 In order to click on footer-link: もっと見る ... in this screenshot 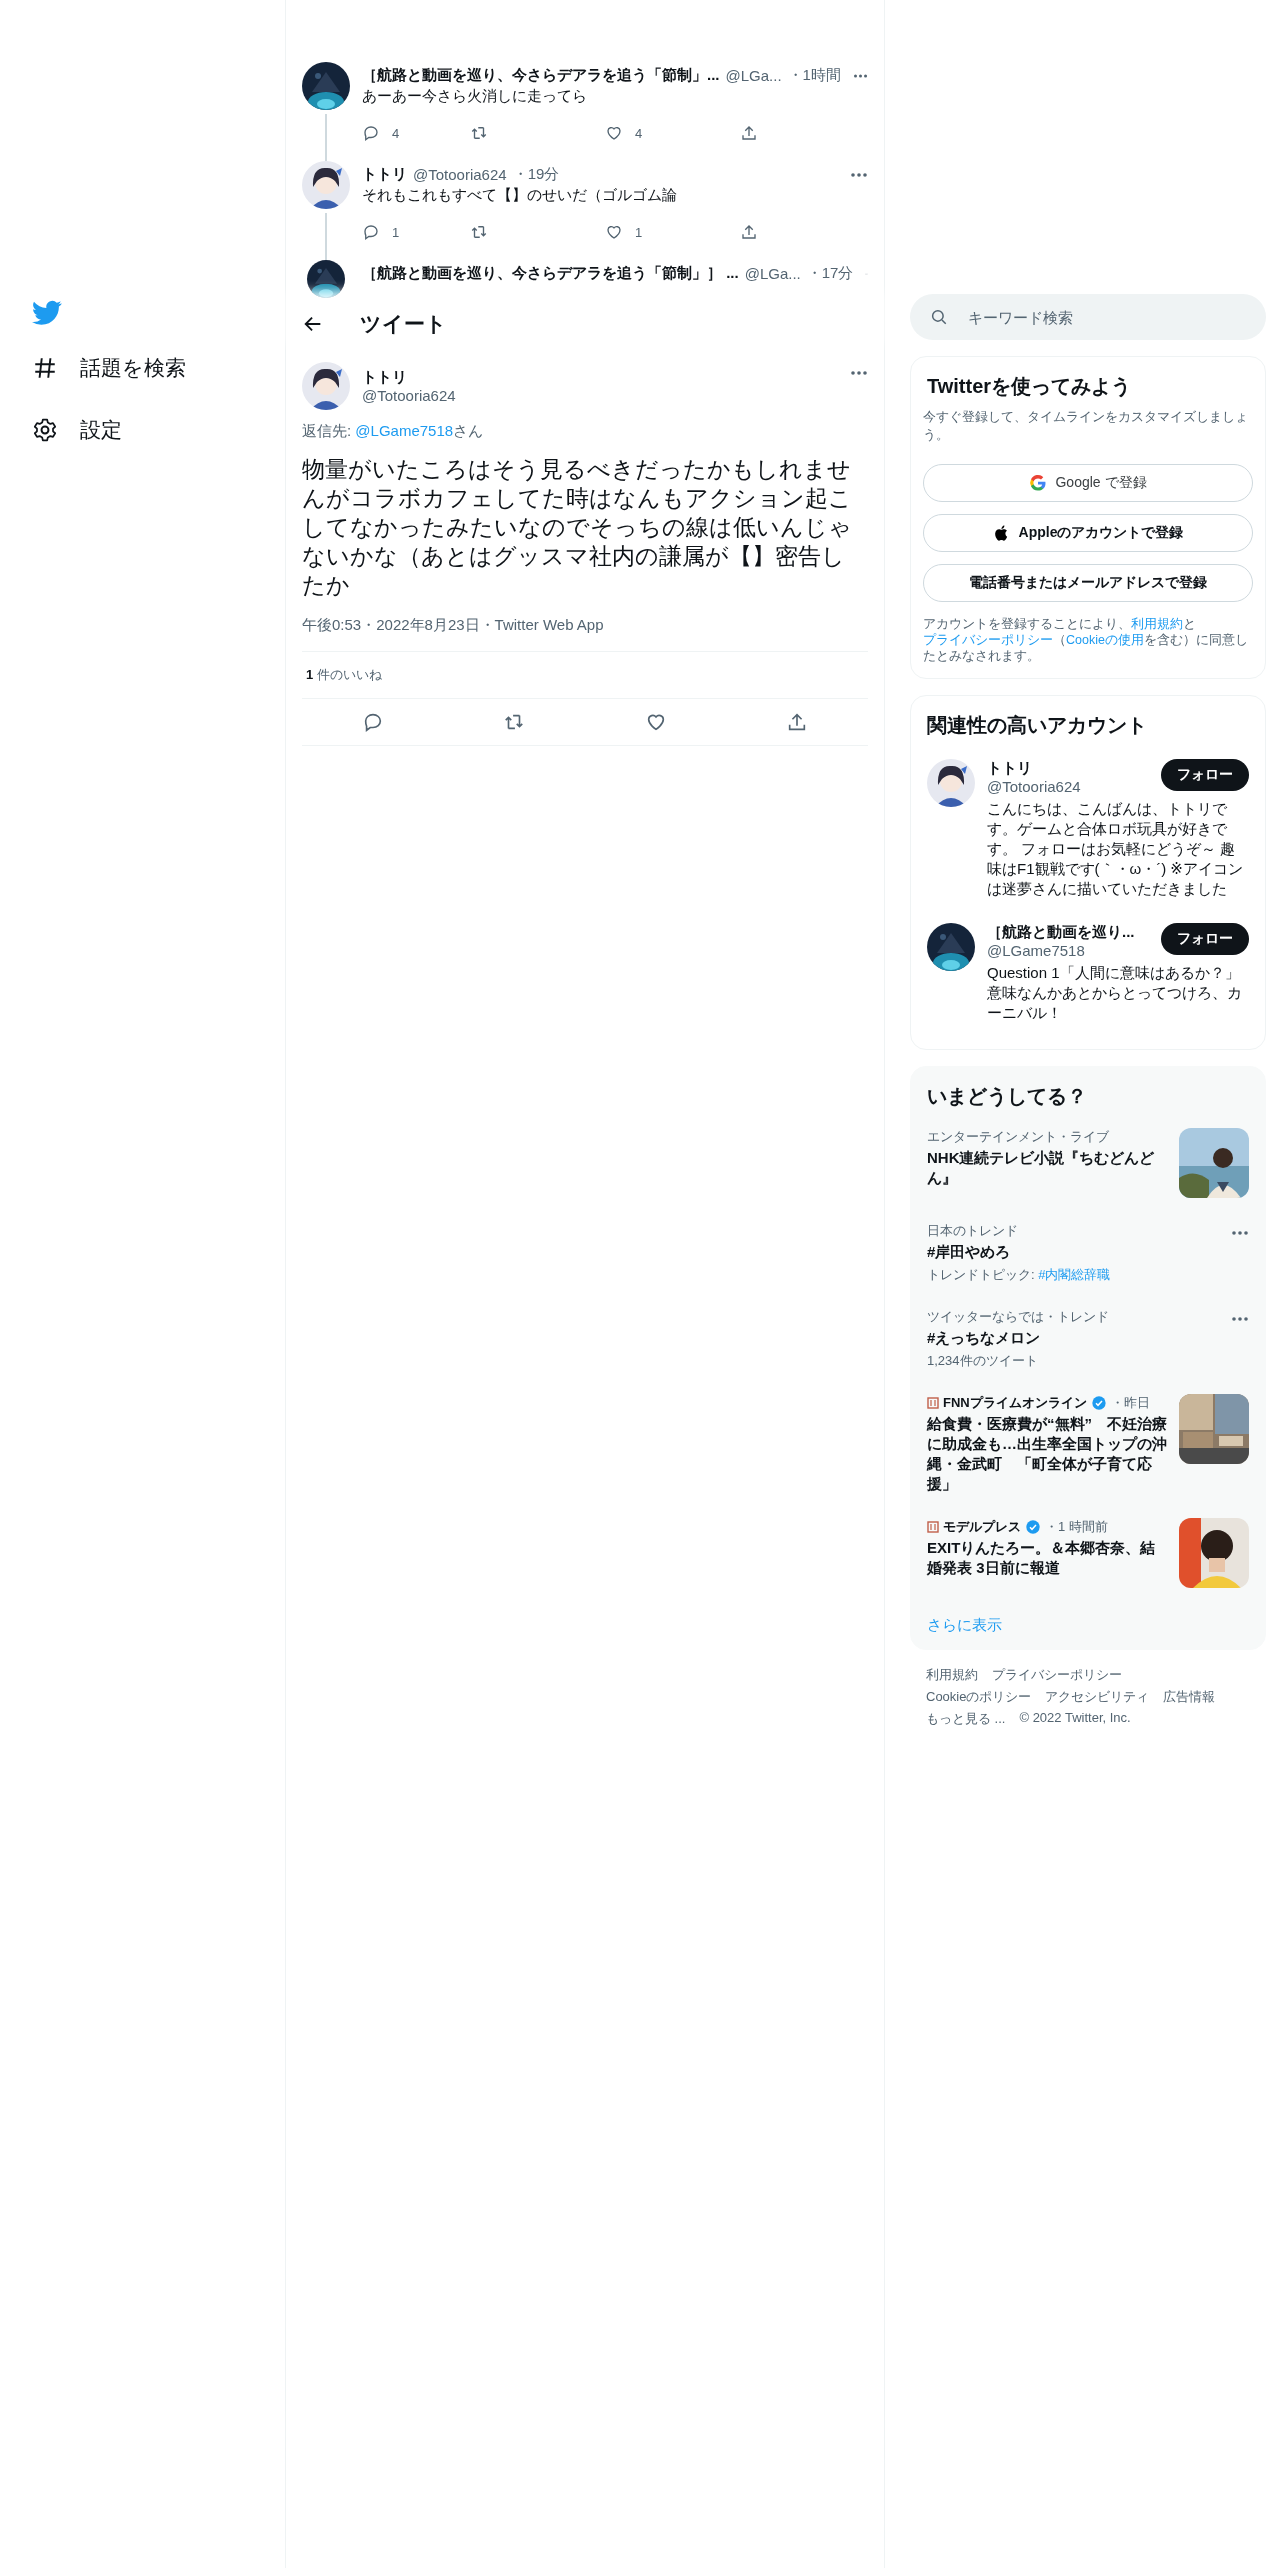, I will do `click(966, 1719)`.